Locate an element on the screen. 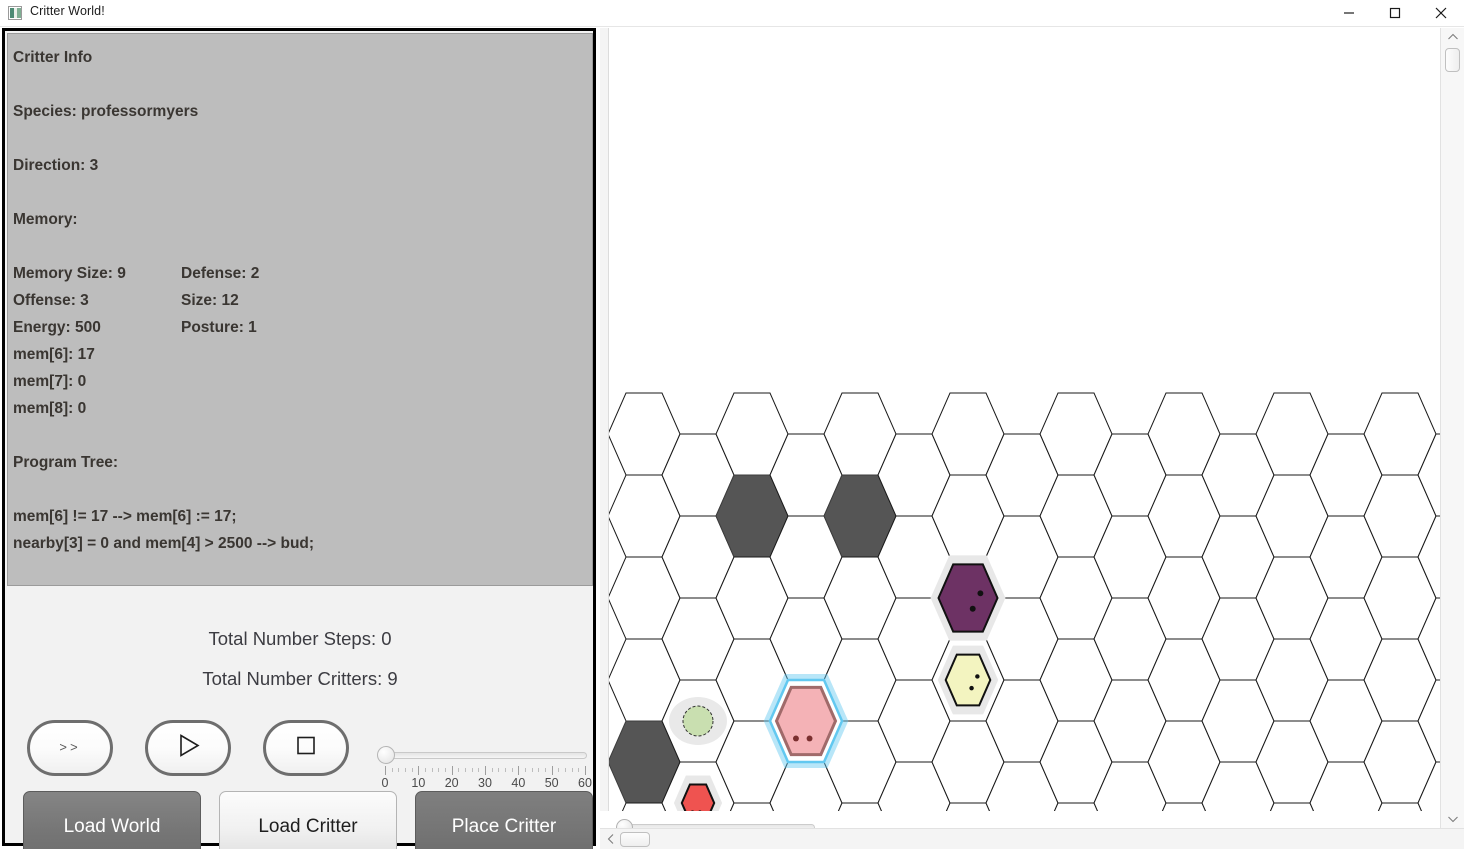 The width and height of the screenshot is (1464, 849). info-stat-row: mem[6]: 17 is located at coordinates (300, 354).